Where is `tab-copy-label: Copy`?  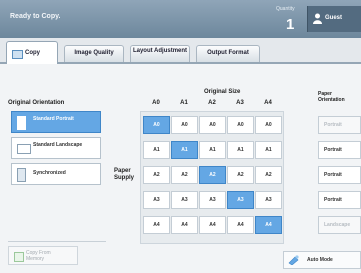
tab-copy-label: Copy is located at coordinates (32, 53).